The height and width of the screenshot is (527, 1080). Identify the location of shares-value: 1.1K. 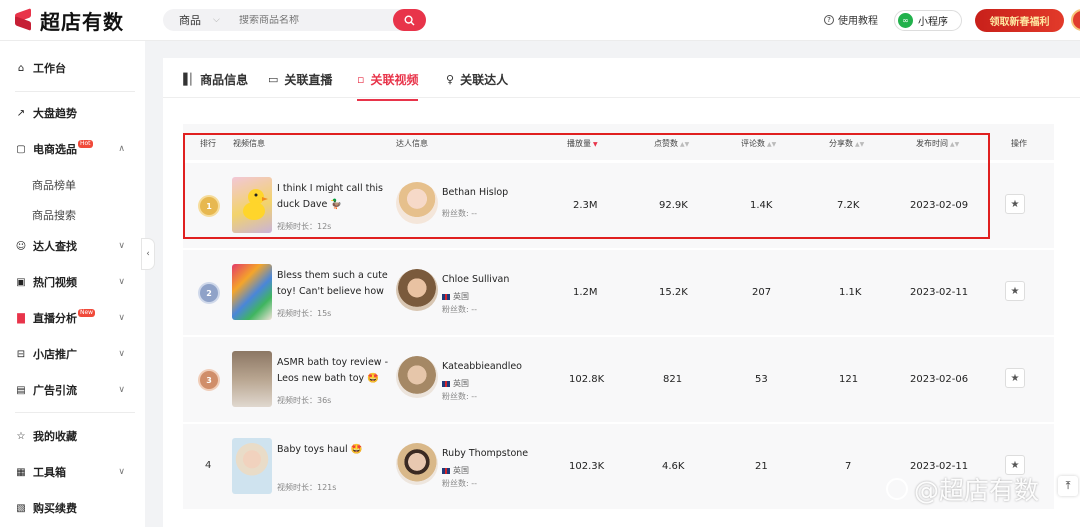
(850, 292).